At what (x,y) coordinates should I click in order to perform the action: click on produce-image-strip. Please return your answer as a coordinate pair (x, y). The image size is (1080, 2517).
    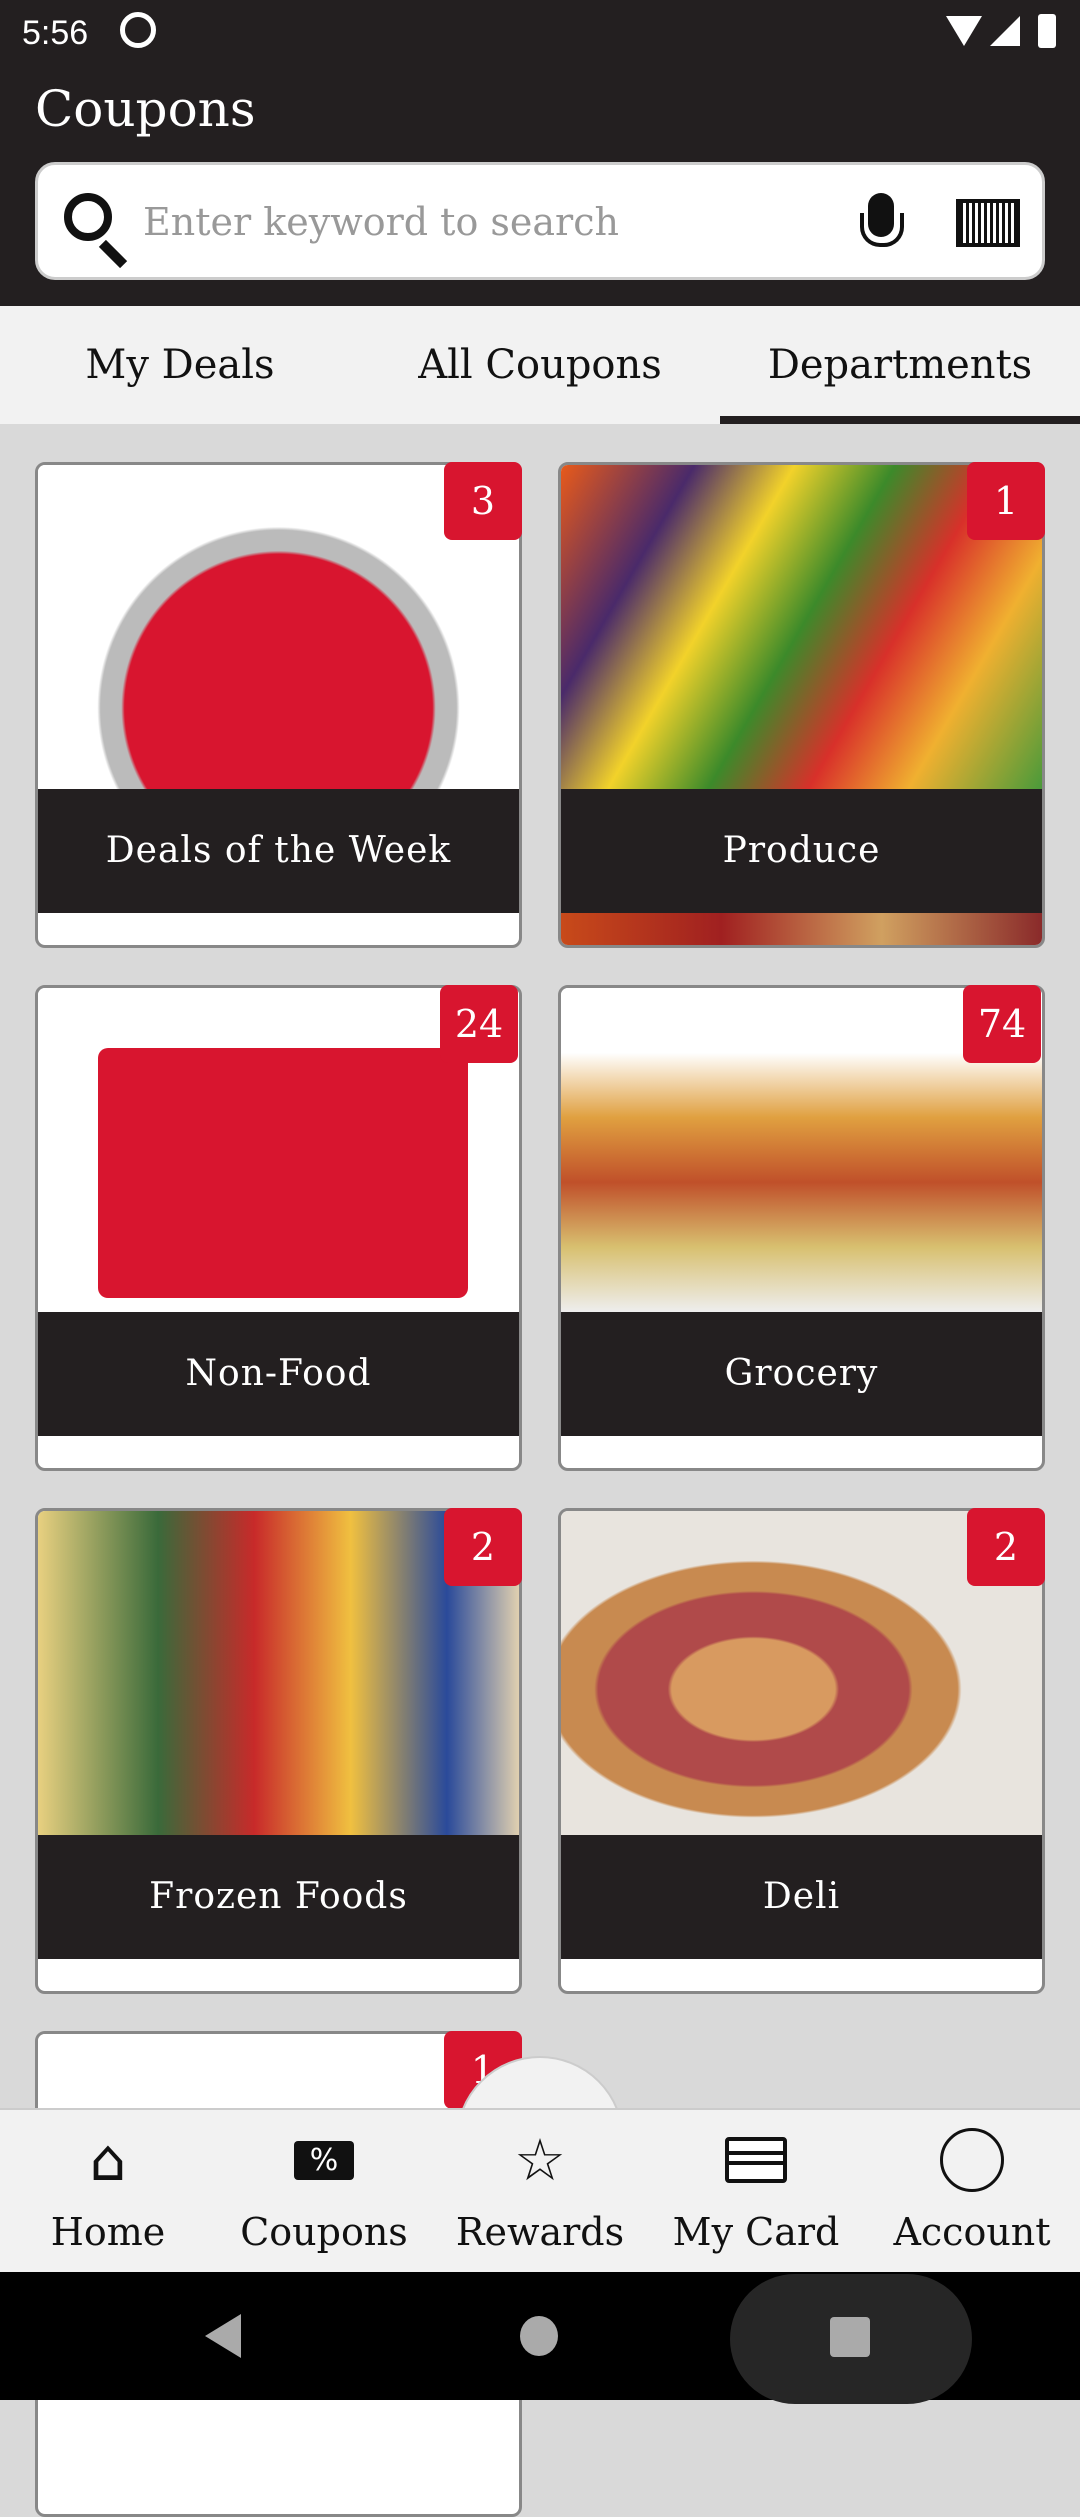
    Looking at the image, I should click on (801, 929).